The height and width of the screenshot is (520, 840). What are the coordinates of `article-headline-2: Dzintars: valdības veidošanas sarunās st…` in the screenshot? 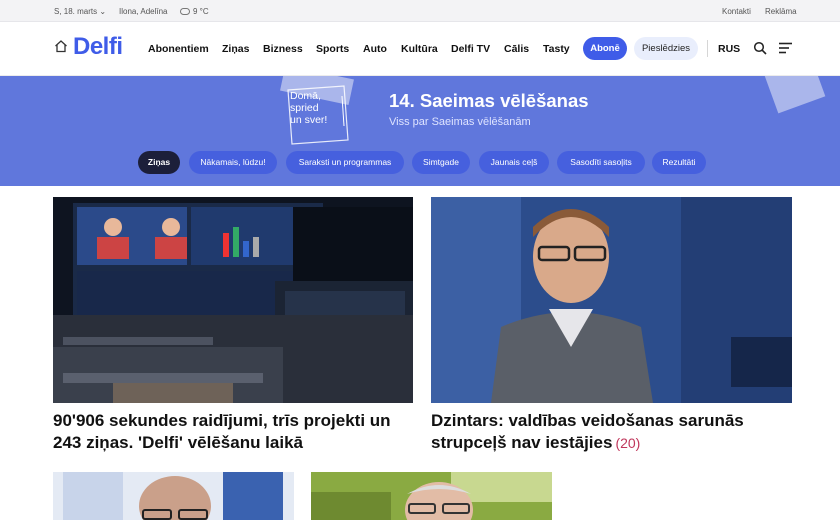 It's located at (616, 432).